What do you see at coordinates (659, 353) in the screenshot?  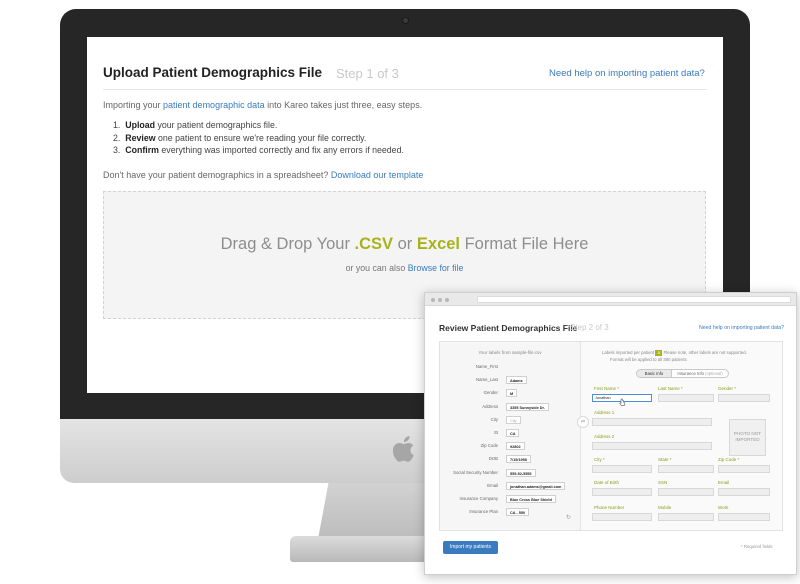 I see `labels-count-badge: 3` at bounding box center [659, 353].